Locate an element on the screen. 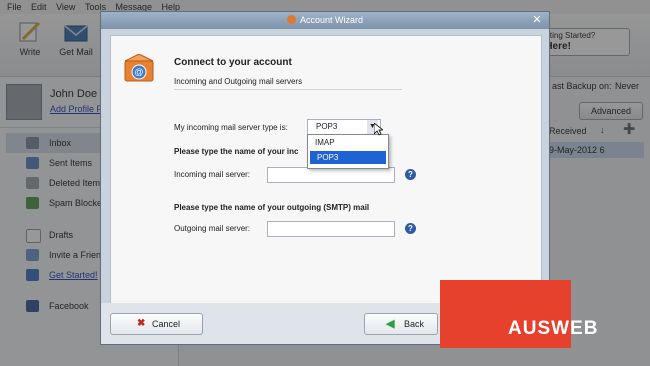  server-type-dropdown: IMAP POP3 is located at coordinates (348, 151).